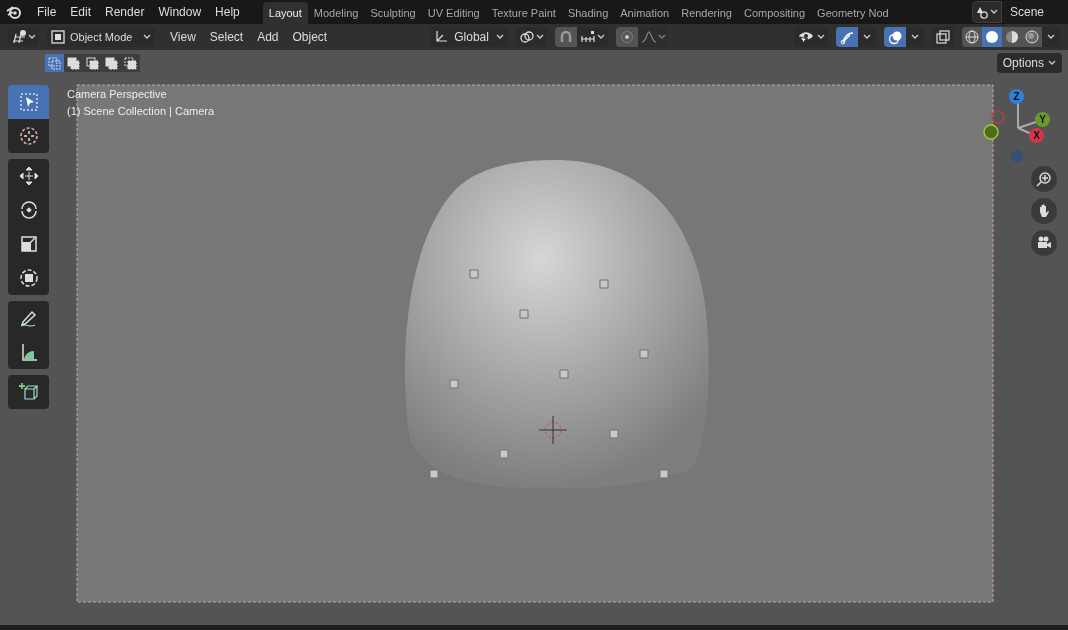  I want to click on material-icon, so click(1012, 37).